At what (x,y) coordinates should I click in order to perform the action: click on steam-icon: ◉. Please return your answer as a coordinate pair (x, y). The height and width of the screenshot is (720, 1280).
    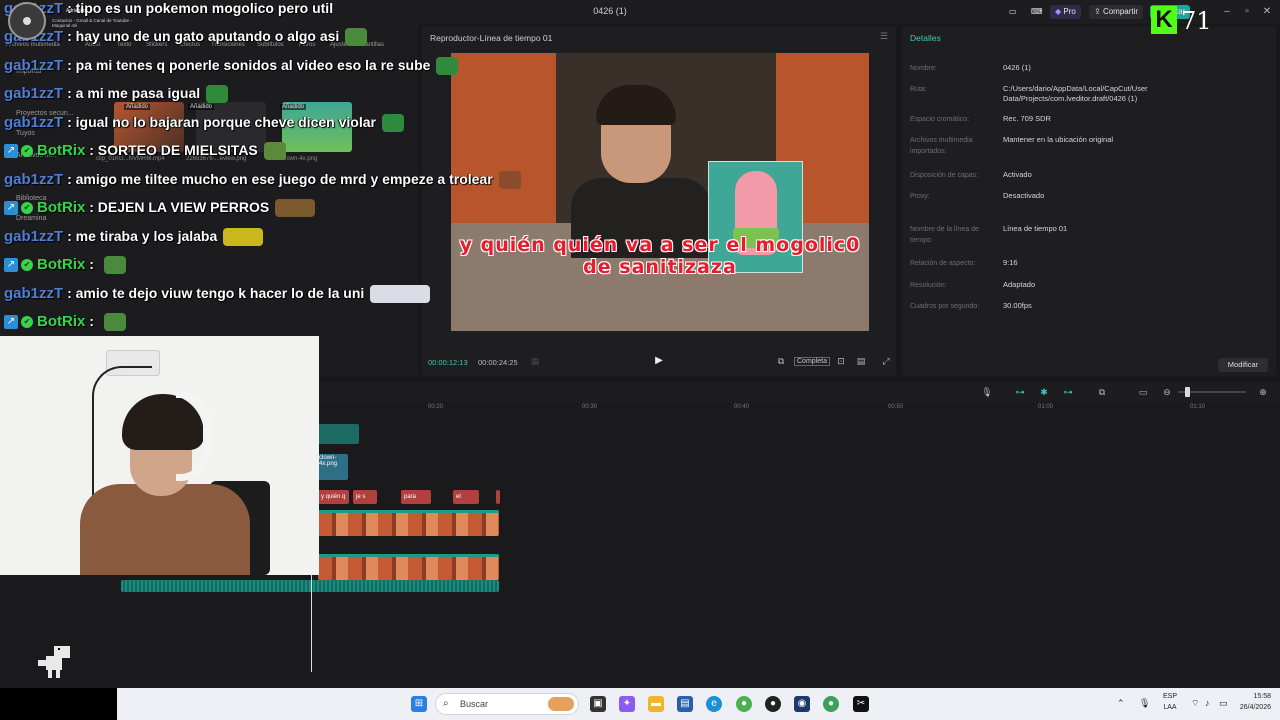
    Looking at the image, I should click on (802, 704).